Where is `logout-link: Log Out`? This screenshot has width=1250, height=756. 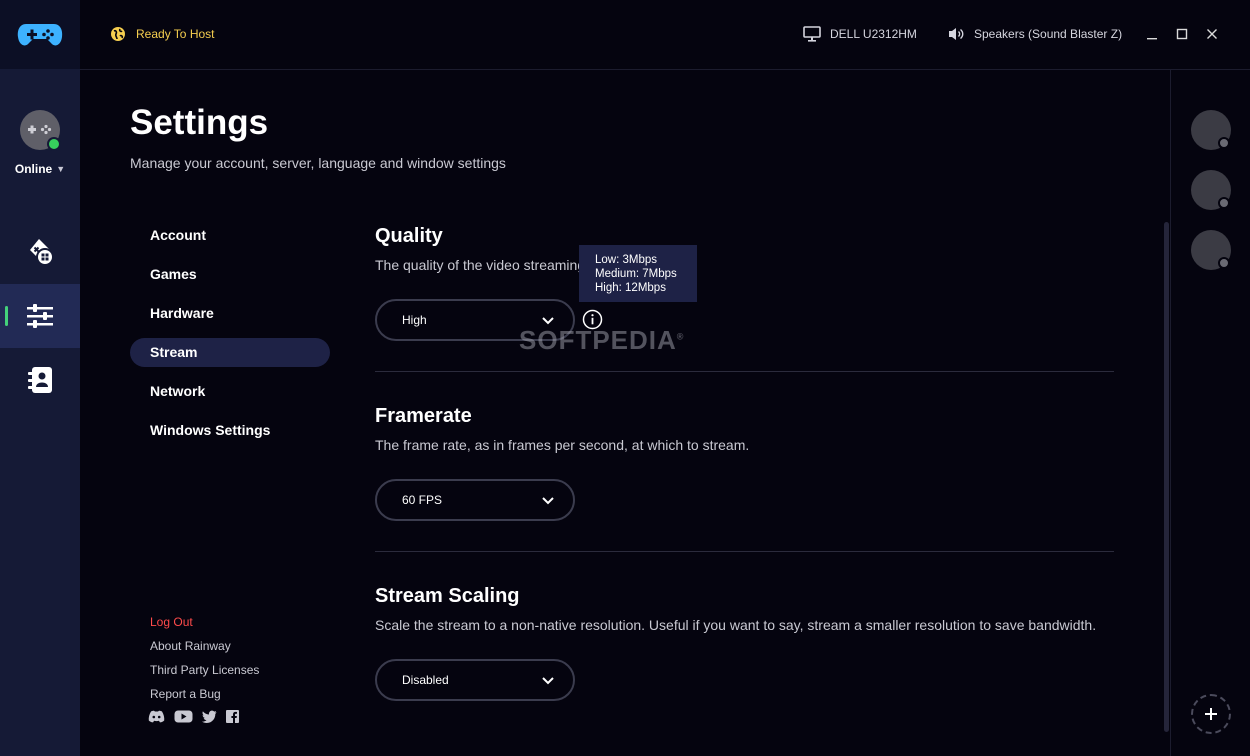
logout-link: Log Out is located at coordinates (171, 622).